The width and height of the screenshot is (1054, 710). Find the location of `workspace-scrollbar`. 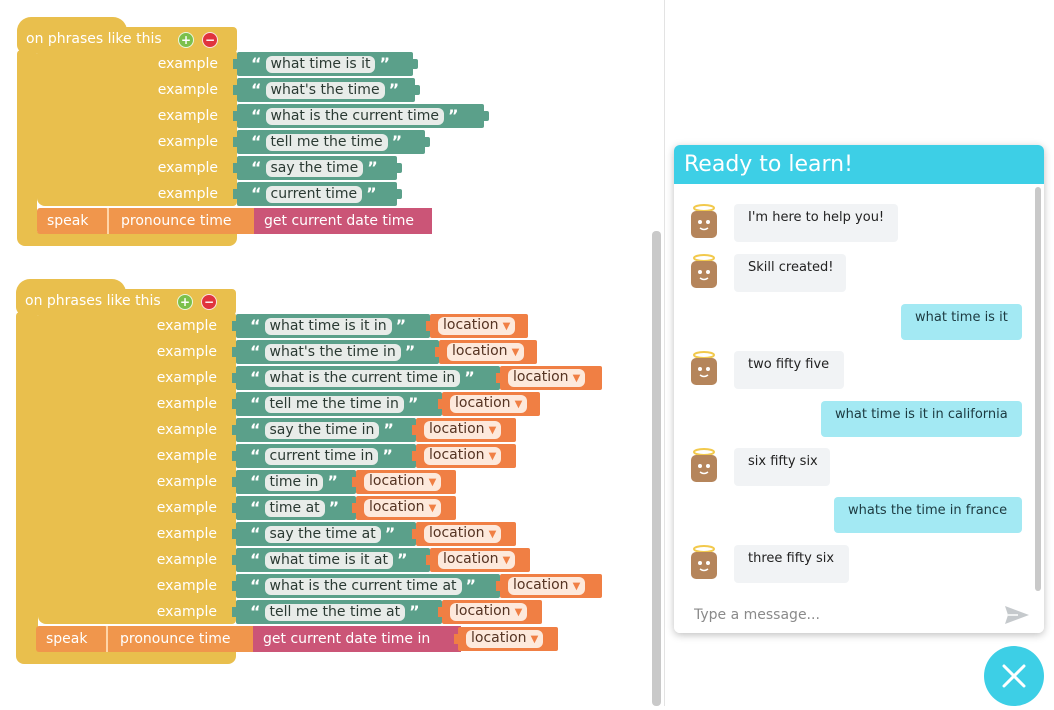

workspace-scrollbar is located at coordinates (656, 468).